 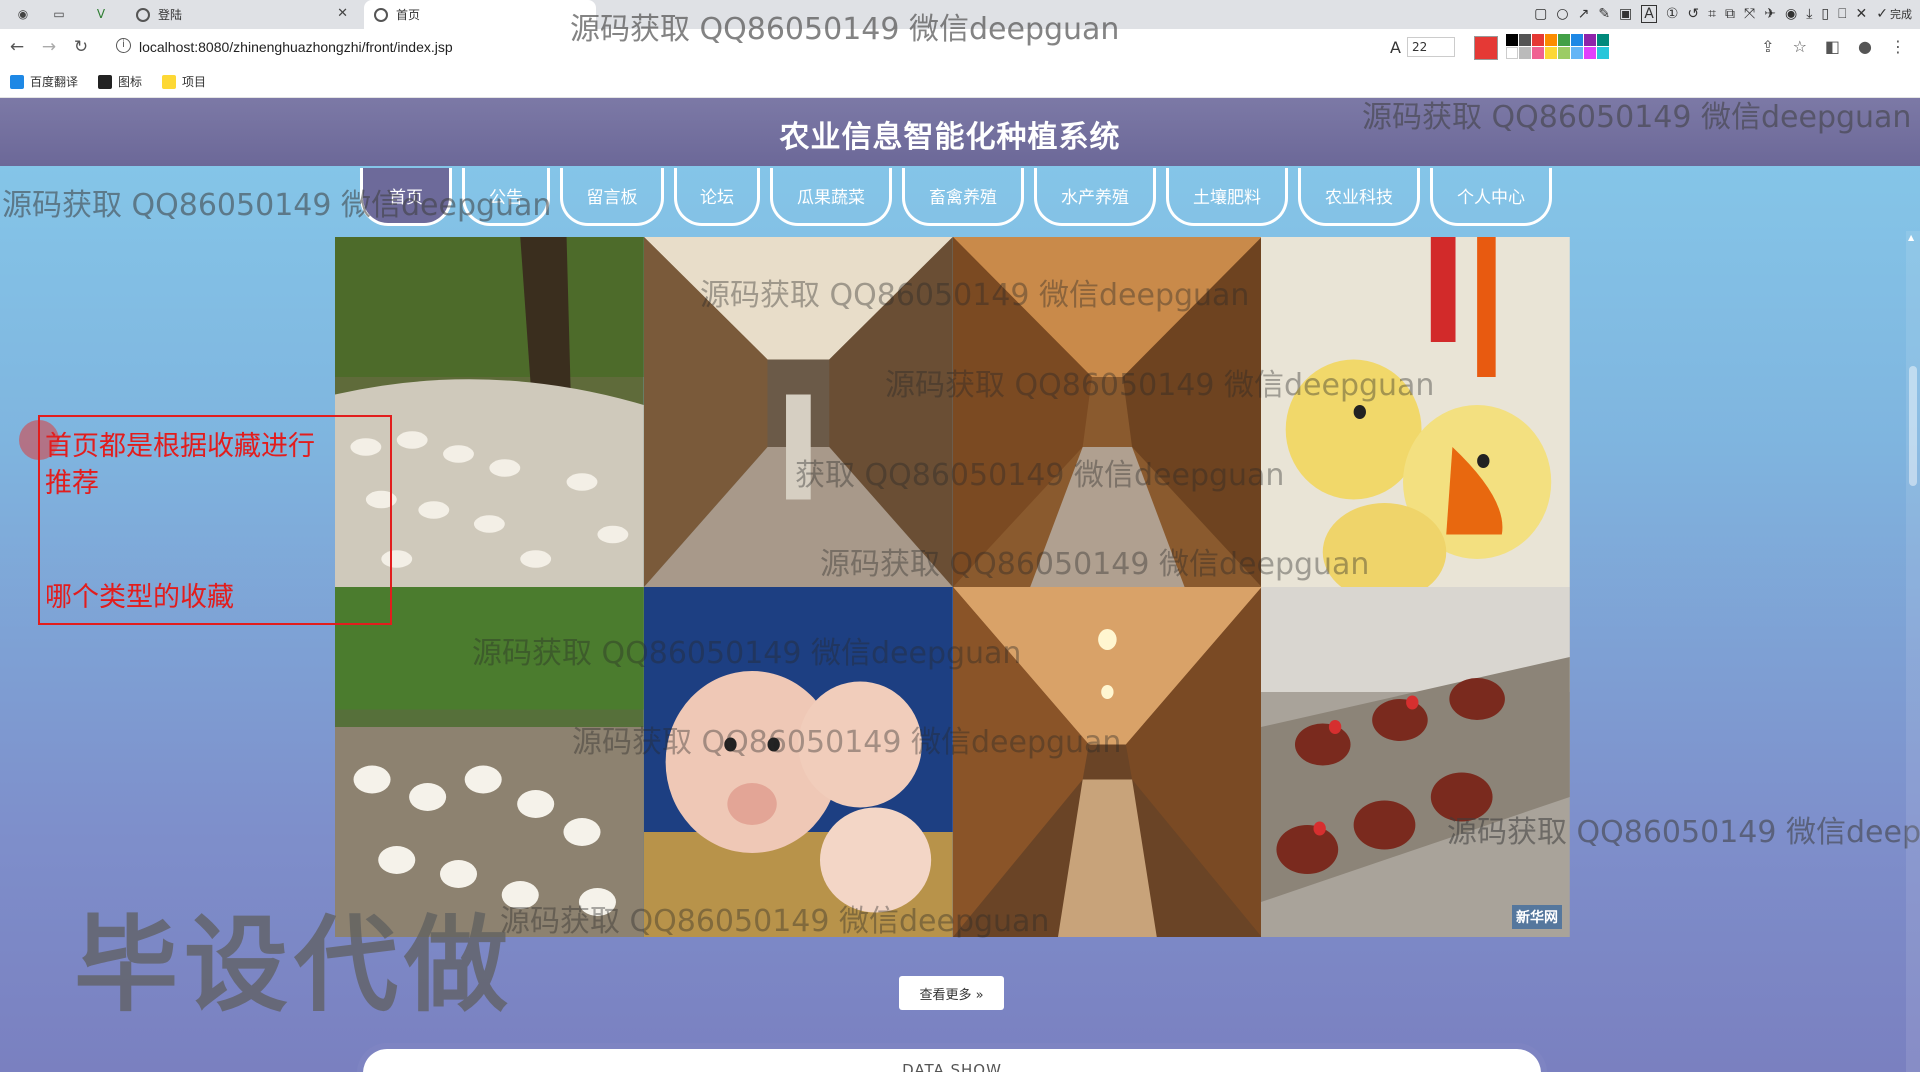 I want to click on menu-item-forum: 论坛, so click(x=717, y=197).